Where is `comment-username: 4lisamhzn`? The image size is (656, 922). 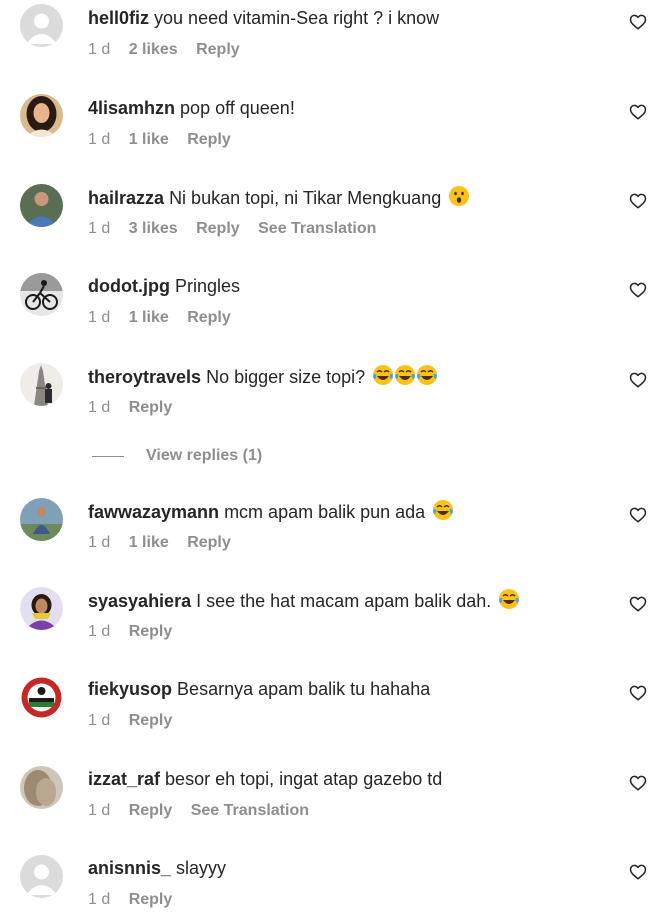 comment-username: 4lisamhzn is located at coordinates (131, 108).